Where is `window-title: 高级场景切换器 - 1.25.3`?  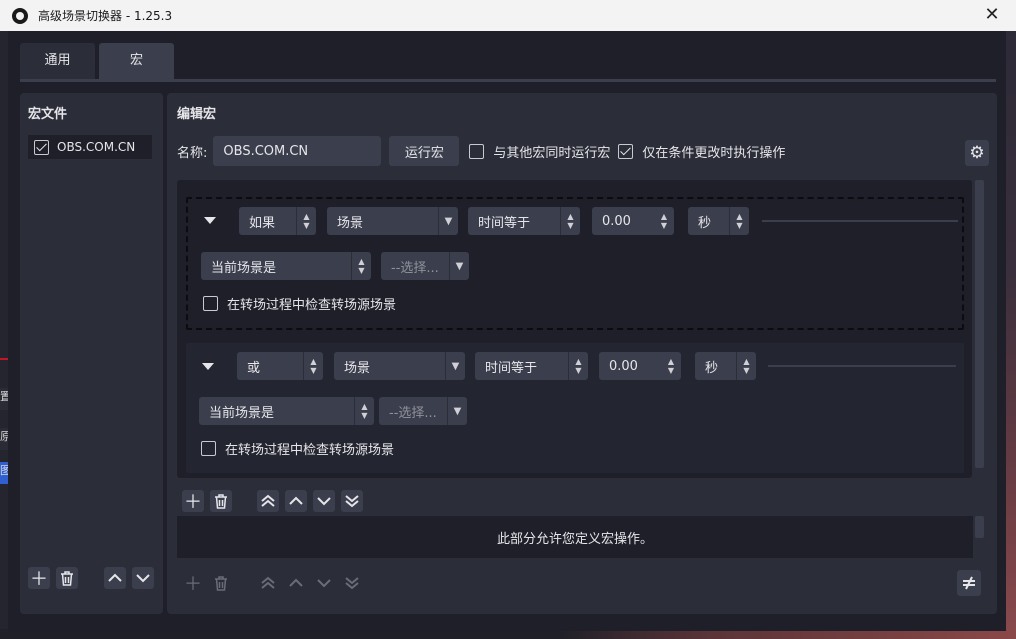 window-title: 高级场景切换器 - 1.25.3 is located at coordinates (105, 16).